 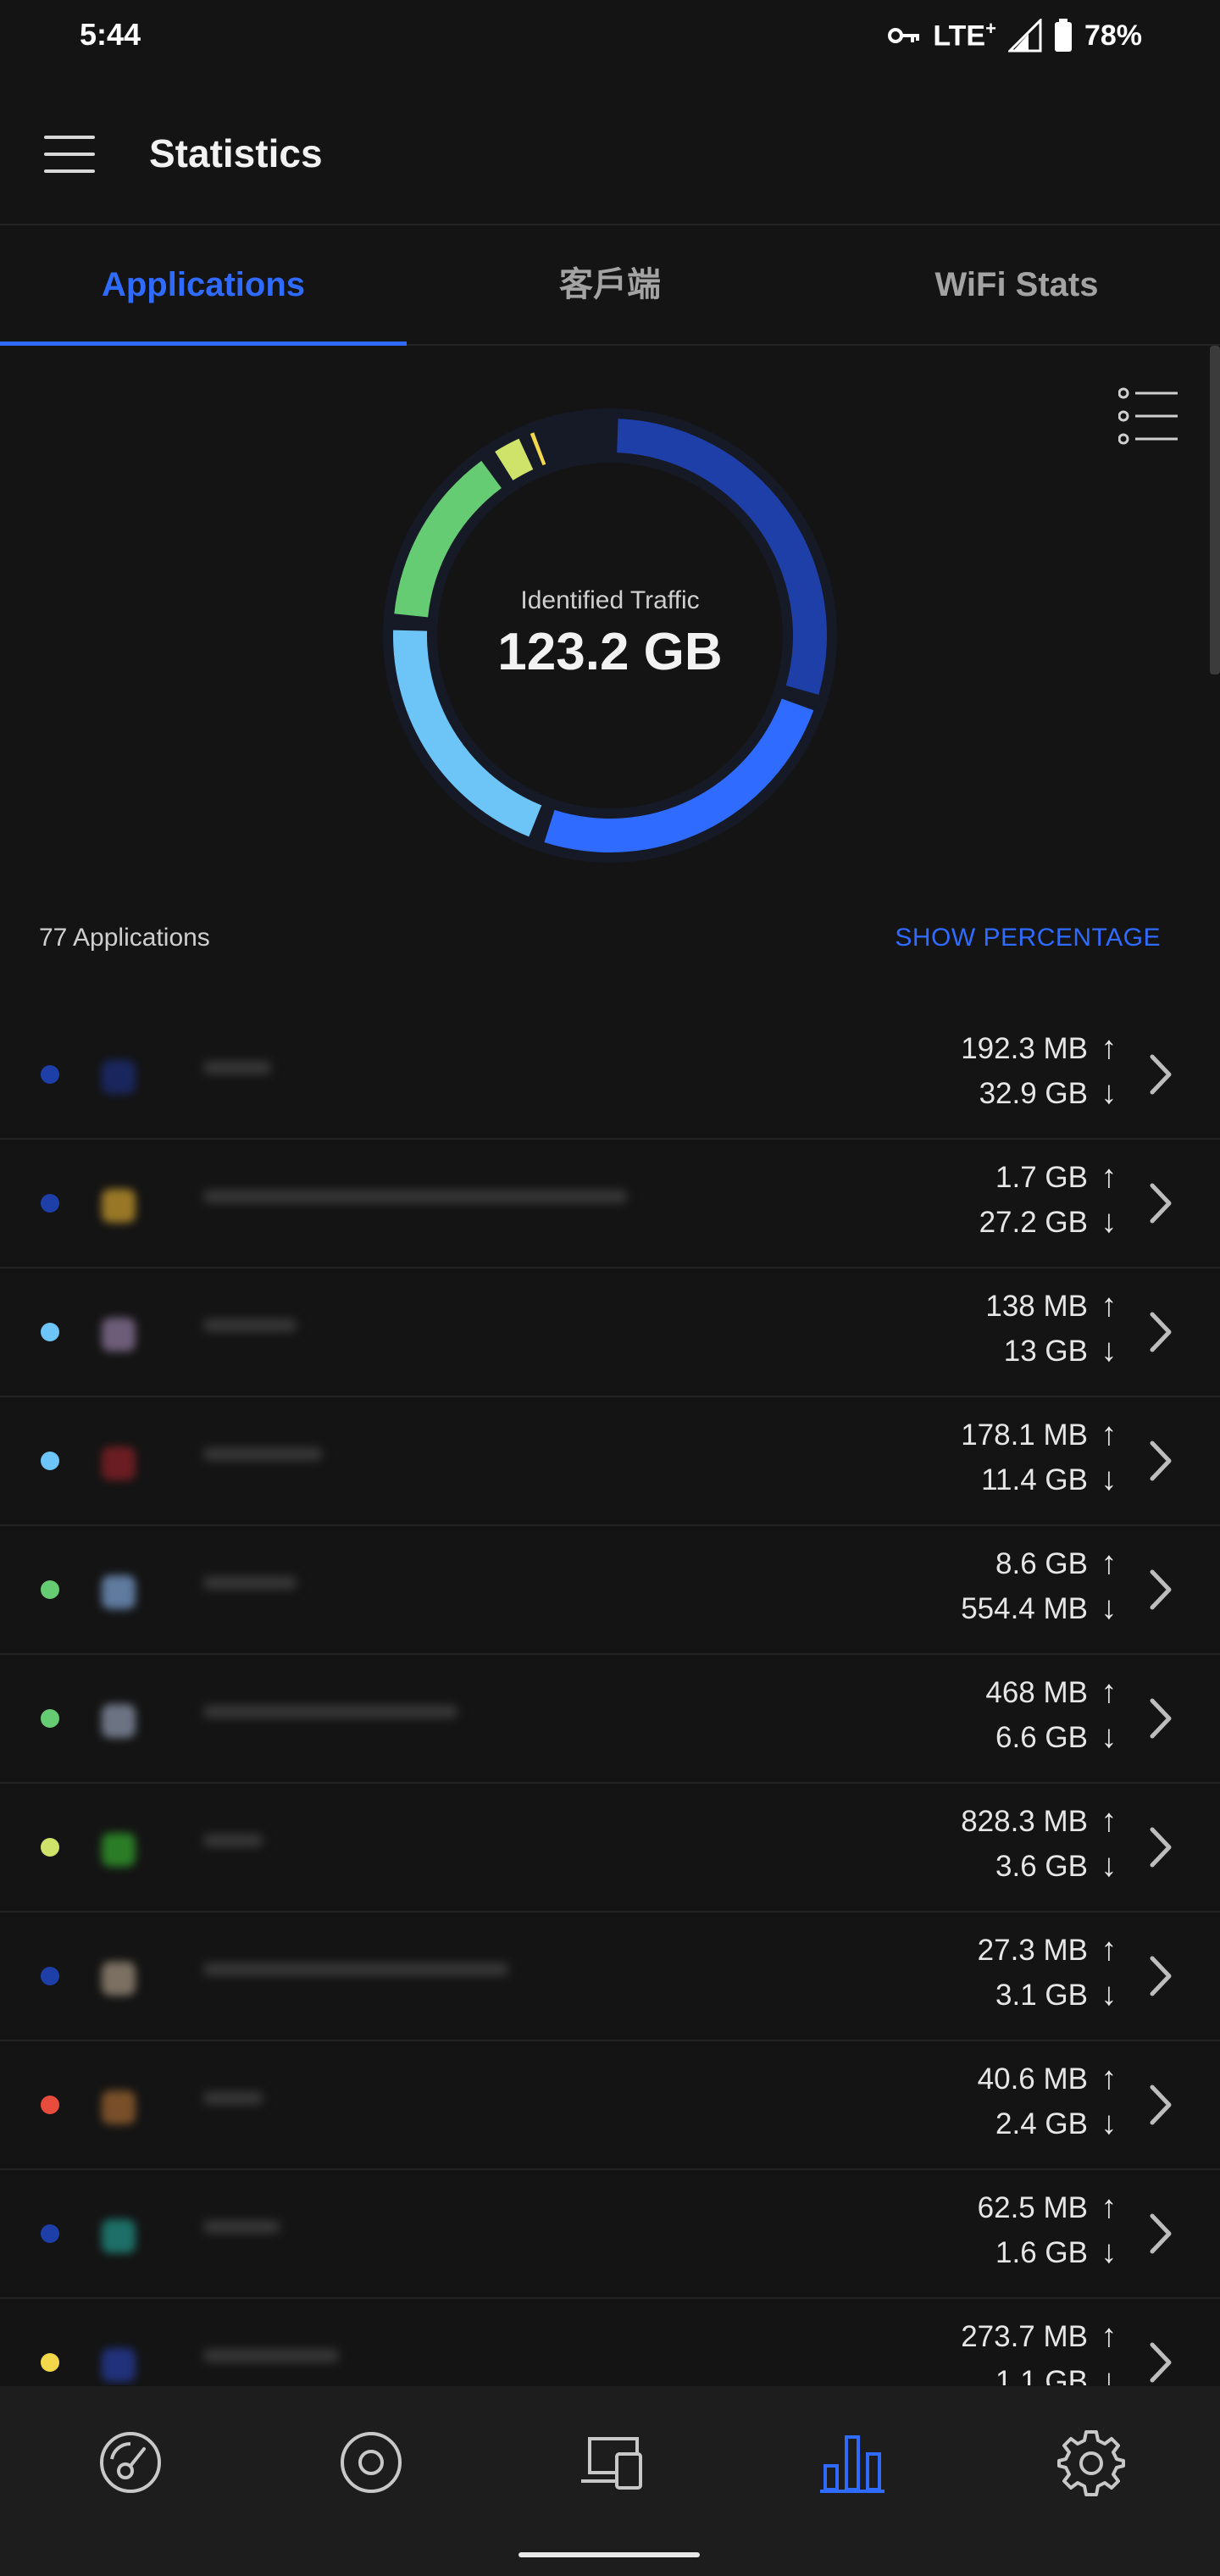 I want to click on application-row: 828.3 MB ↑ 3.6 GB ↓, so click(x=610, y=1848).